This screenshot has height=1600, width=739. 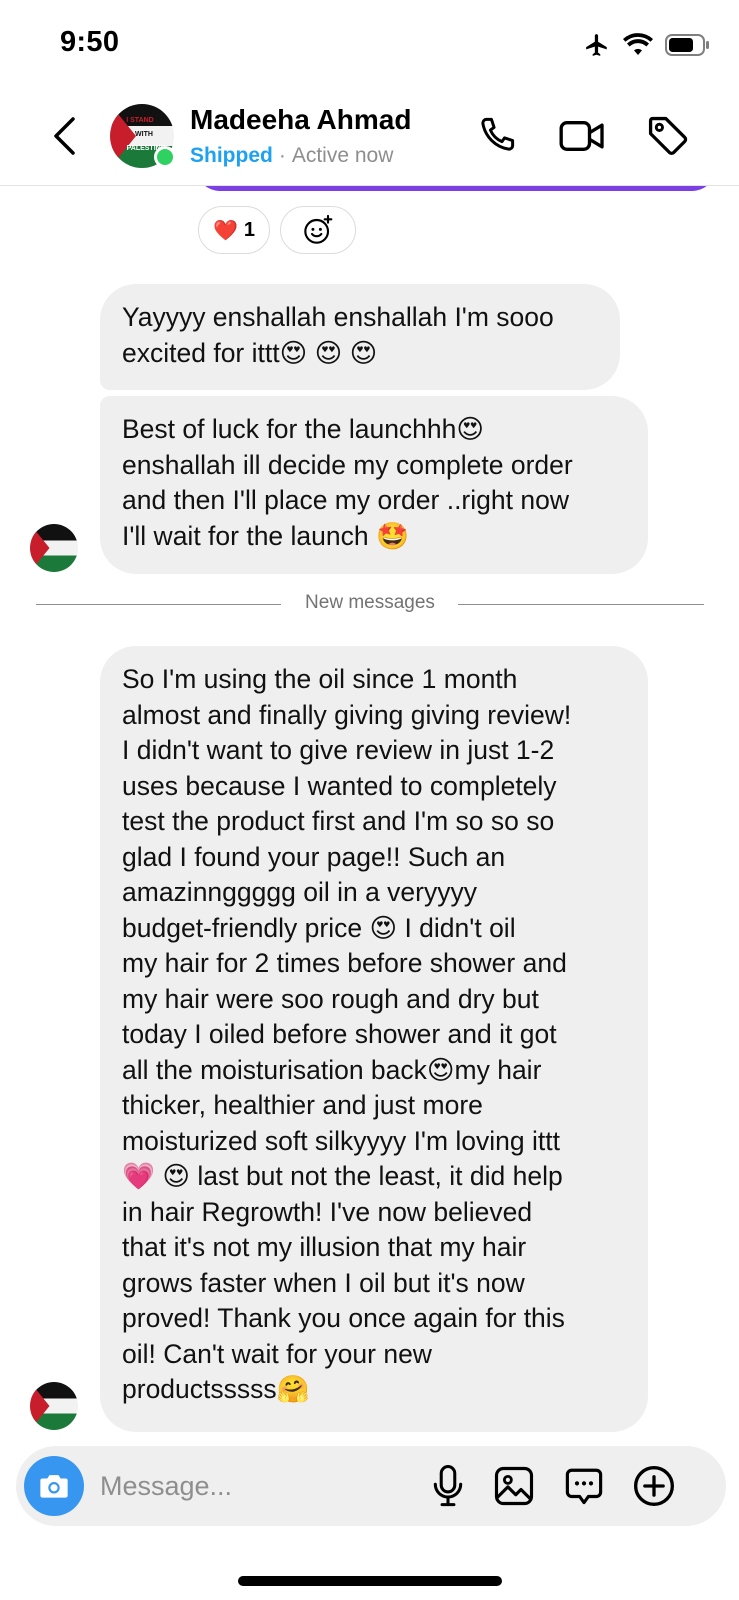 I want to click on divider-line, so click(x=581, y=604).